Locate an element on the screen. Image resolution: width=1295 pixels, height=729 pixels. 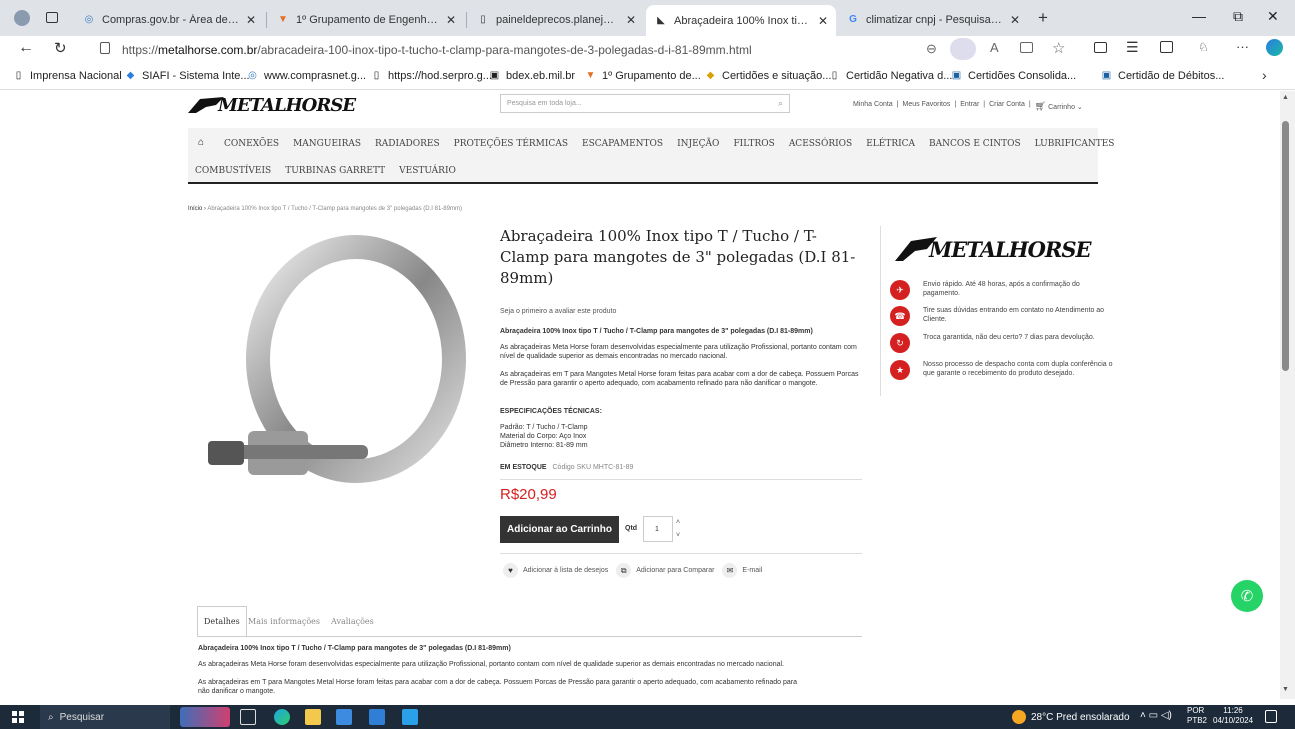
tab-google: G climatizar cnpj - Pesquisa Google✕ is located at coordinates (933, 19).